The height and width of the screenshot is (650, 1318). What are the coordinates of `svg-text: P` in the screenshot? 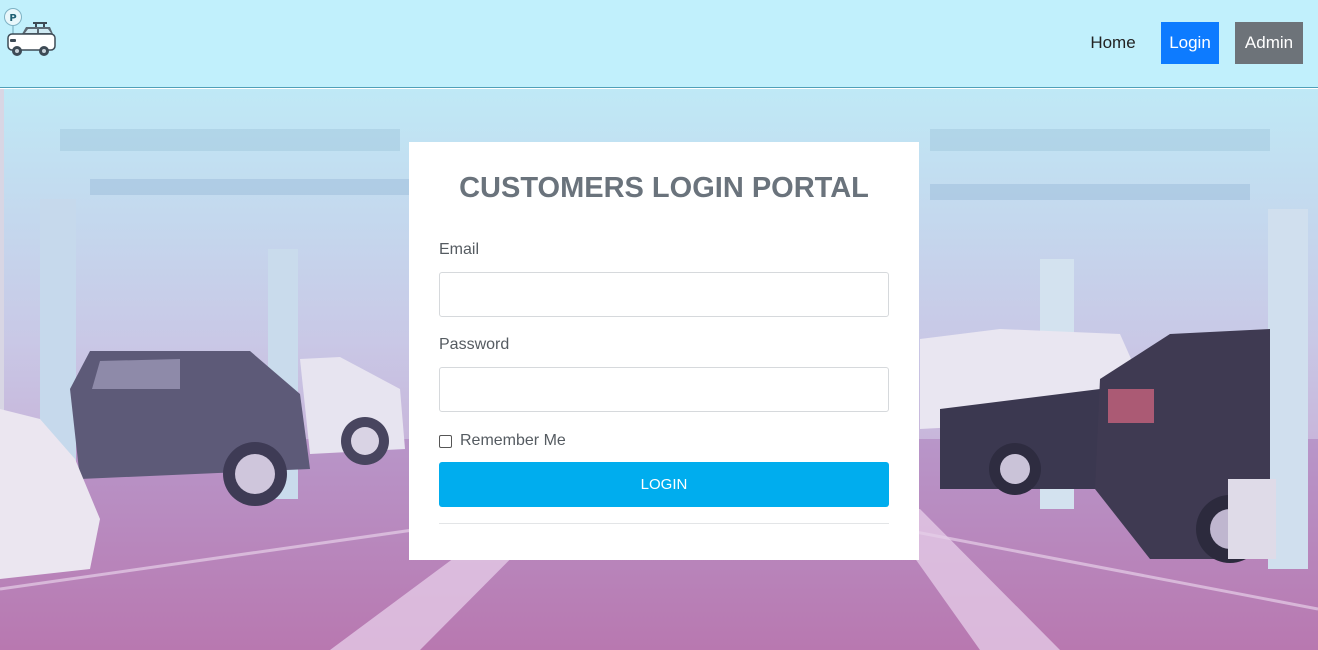 It's located at (12, 18).